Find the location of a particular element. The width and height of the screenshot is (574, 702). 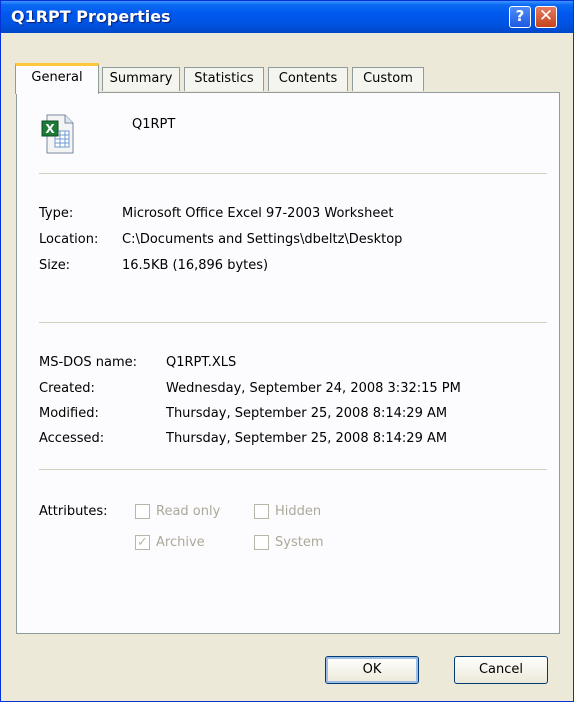

size-value: 16.5KB (16,896 bytes) is located at coordinates (195, 265).